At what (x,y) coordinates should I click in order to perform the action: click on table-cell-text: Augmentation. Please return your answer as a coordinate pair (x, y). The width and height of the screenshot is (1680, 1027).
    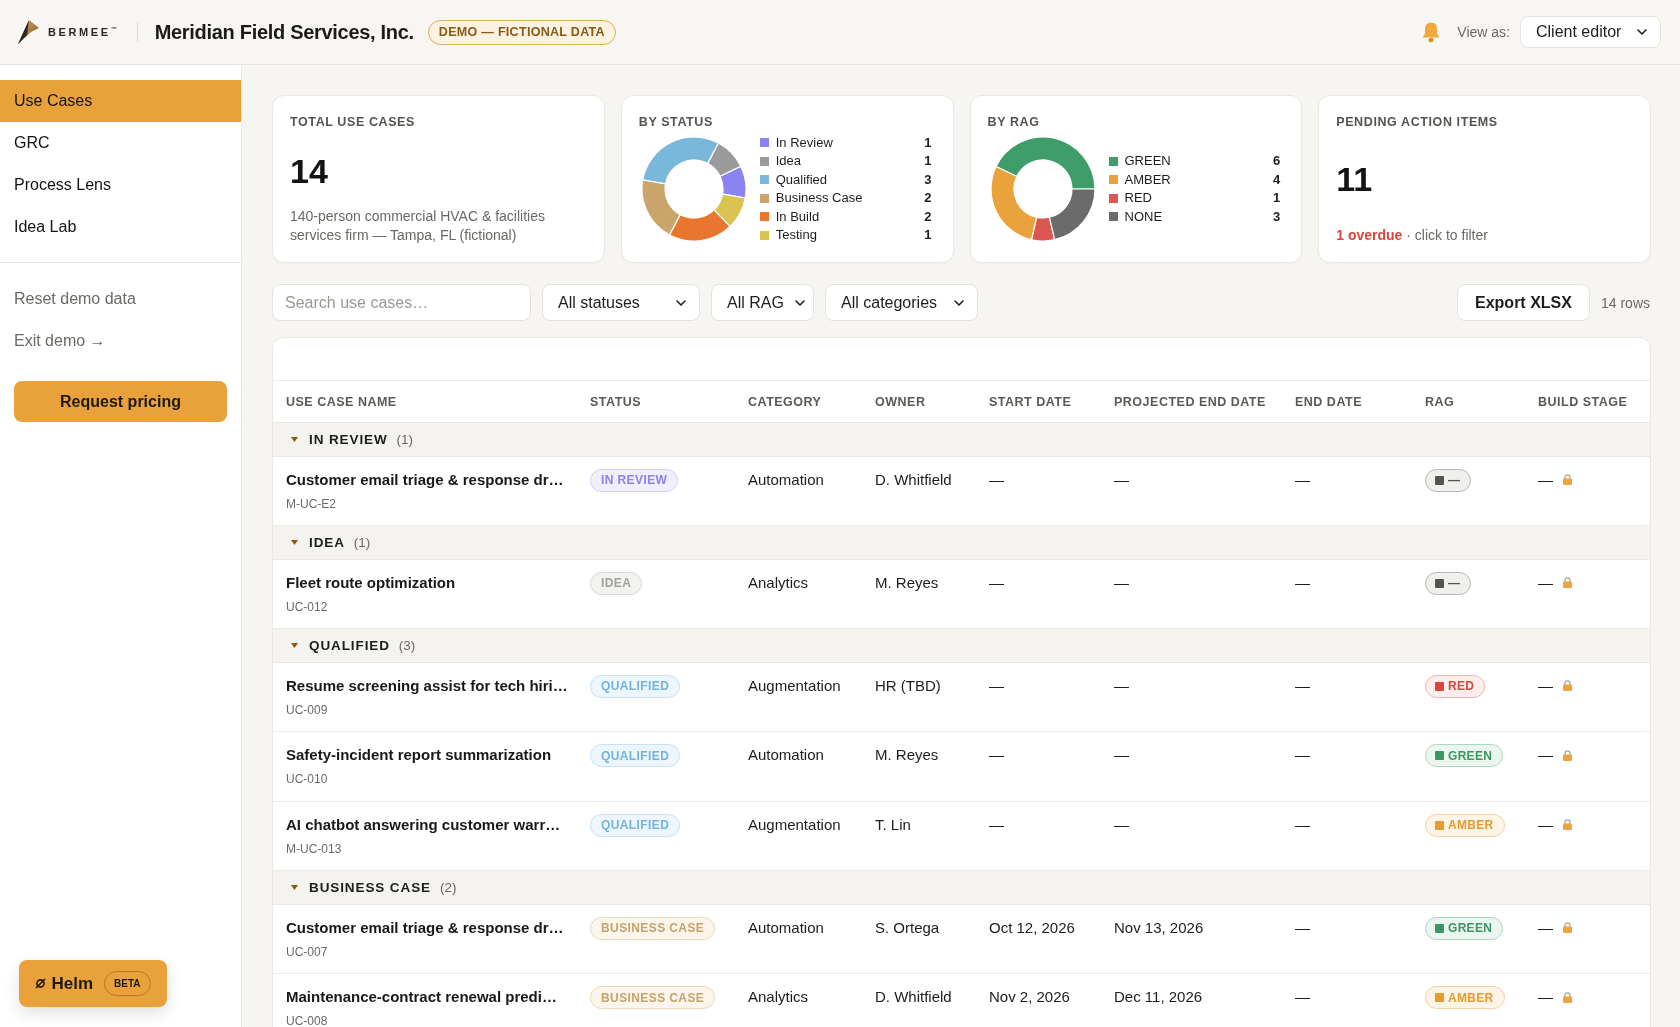
    Looking at the image, I should click on (795, 824).